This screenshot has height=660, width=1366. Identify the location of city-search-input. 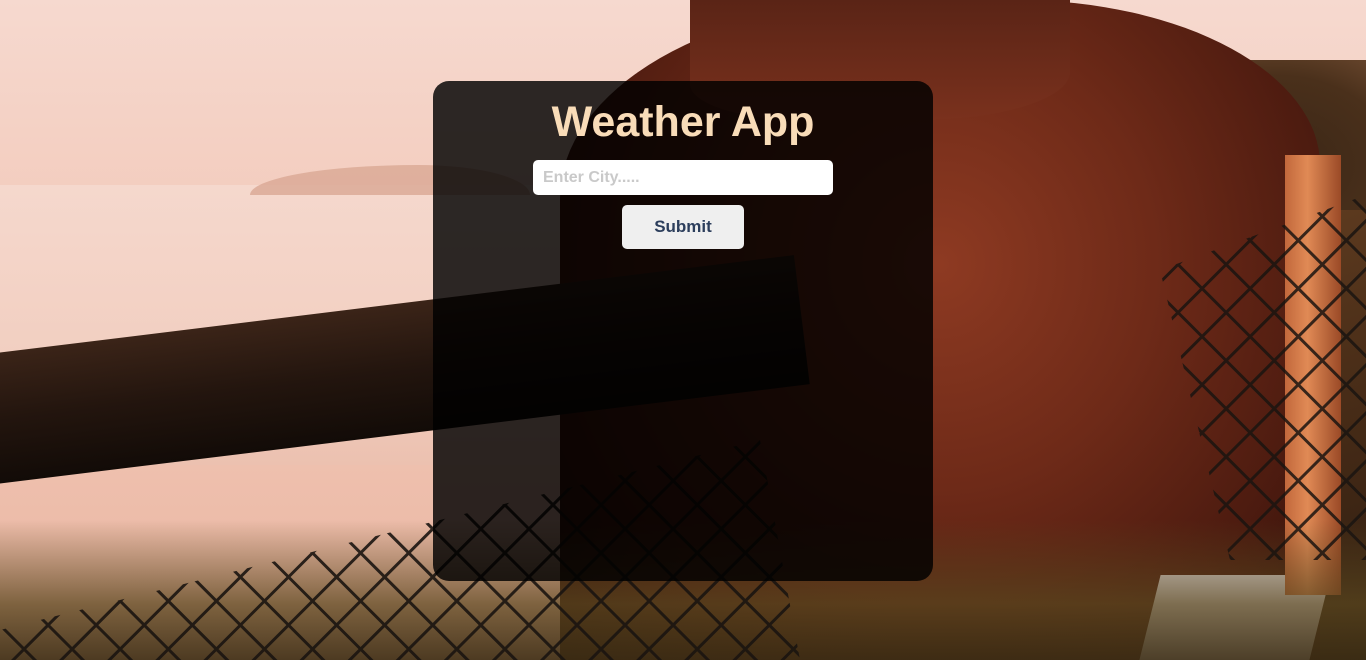
(683, 177).